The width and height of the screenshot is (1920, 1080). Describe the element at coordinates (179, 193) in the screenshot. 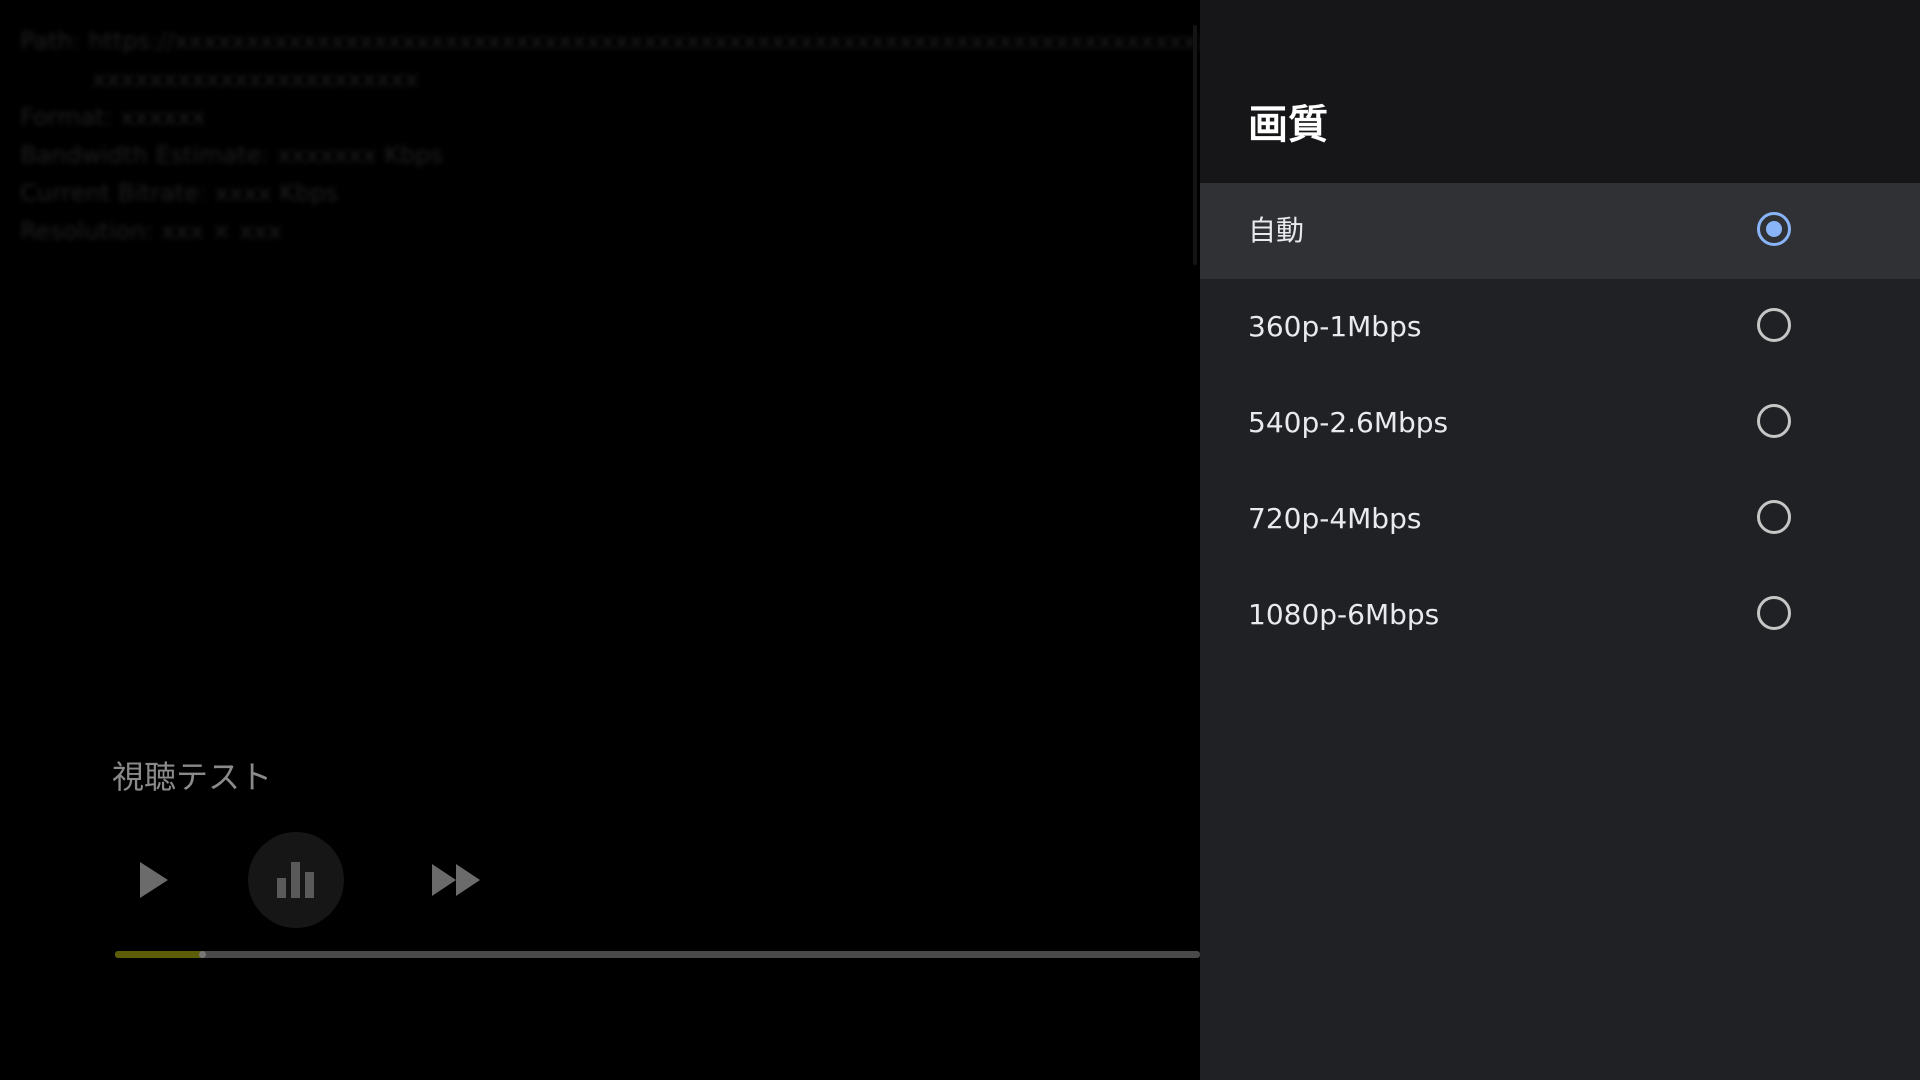

I see `debug-line: Current Bitrate: xxxx Kbps` at that location.